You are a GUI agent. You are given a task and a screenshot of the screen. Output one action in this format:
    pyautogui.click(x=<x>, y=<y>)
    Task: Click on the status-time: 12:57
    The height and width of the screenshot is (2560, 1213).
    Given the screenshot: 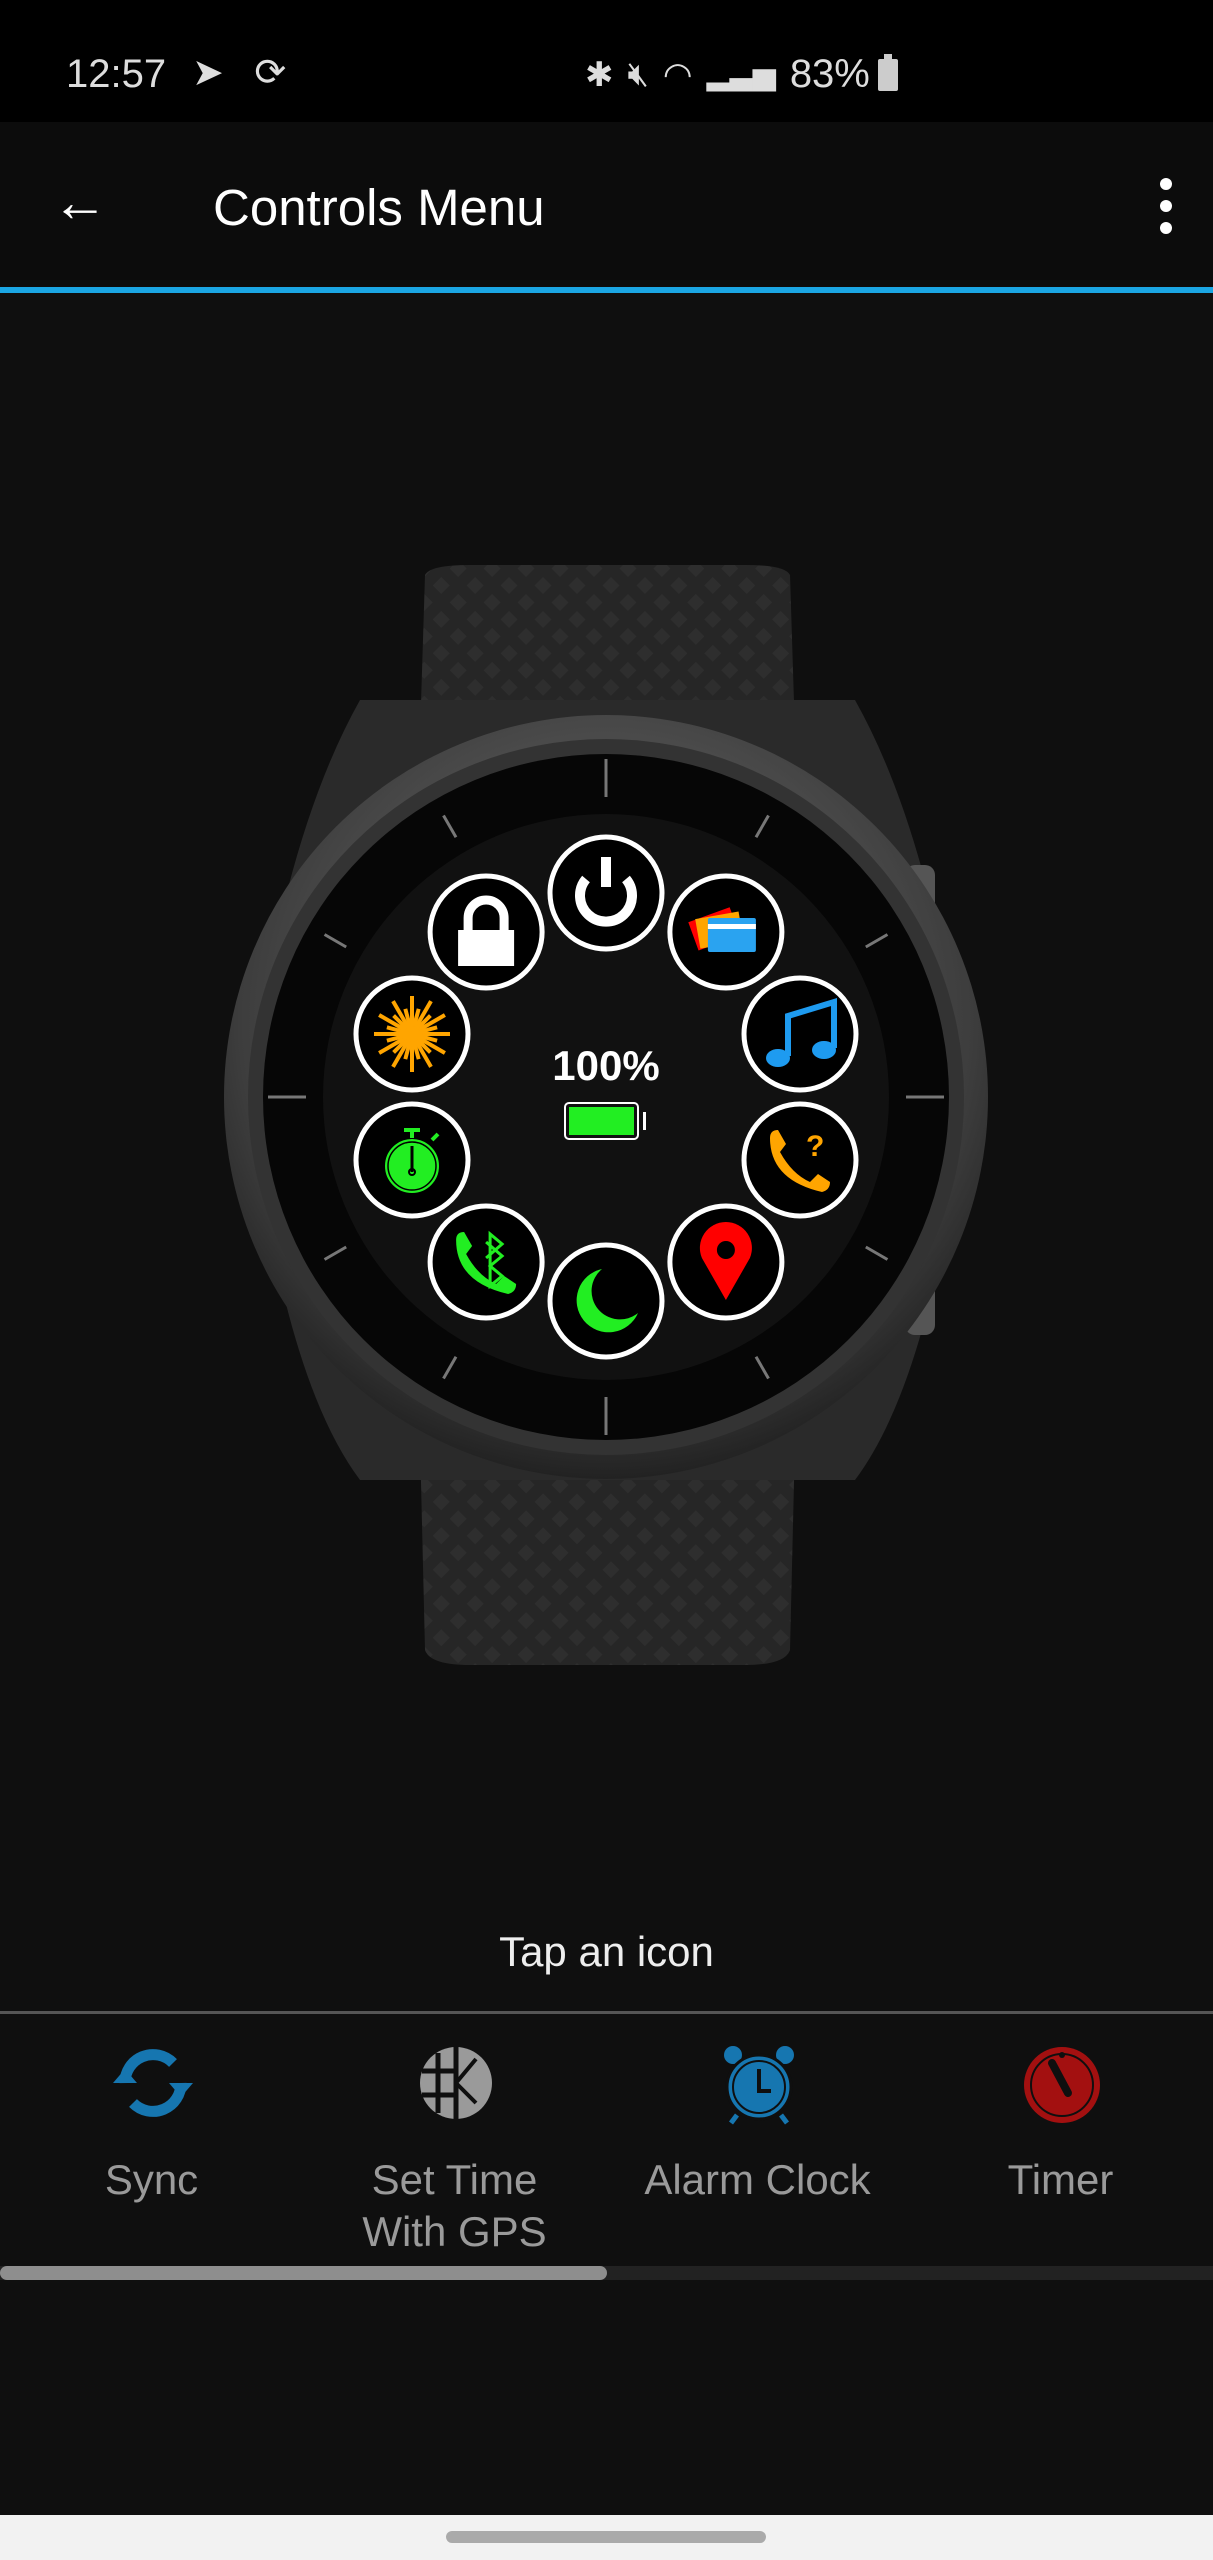 What is the action you would take?
    pyautogui.click(x=116, y=74)
    